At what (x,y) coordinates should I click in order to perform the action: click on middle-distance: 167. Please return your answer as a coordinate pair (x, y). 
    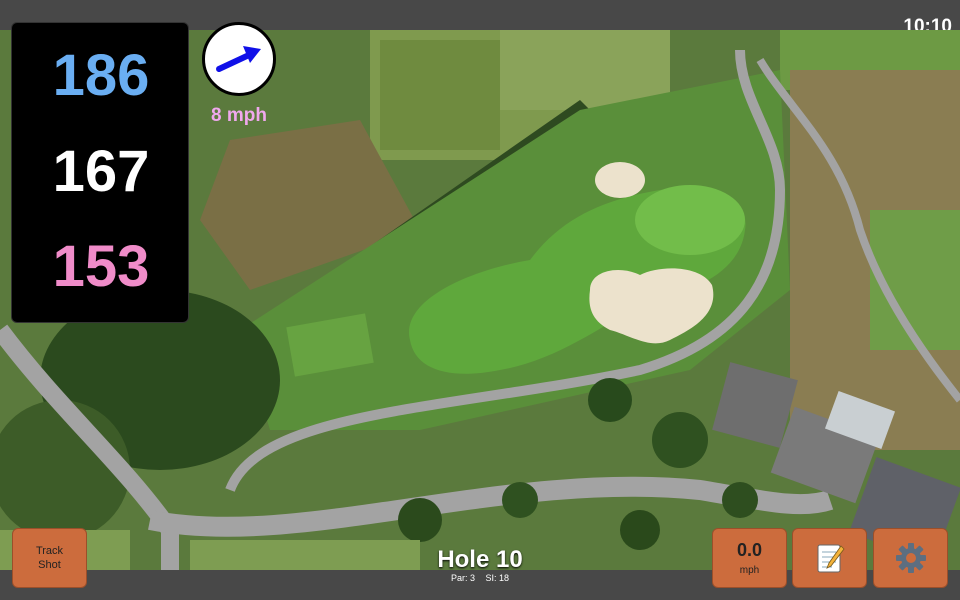
    Looking at the image, I should click on (101, 171).